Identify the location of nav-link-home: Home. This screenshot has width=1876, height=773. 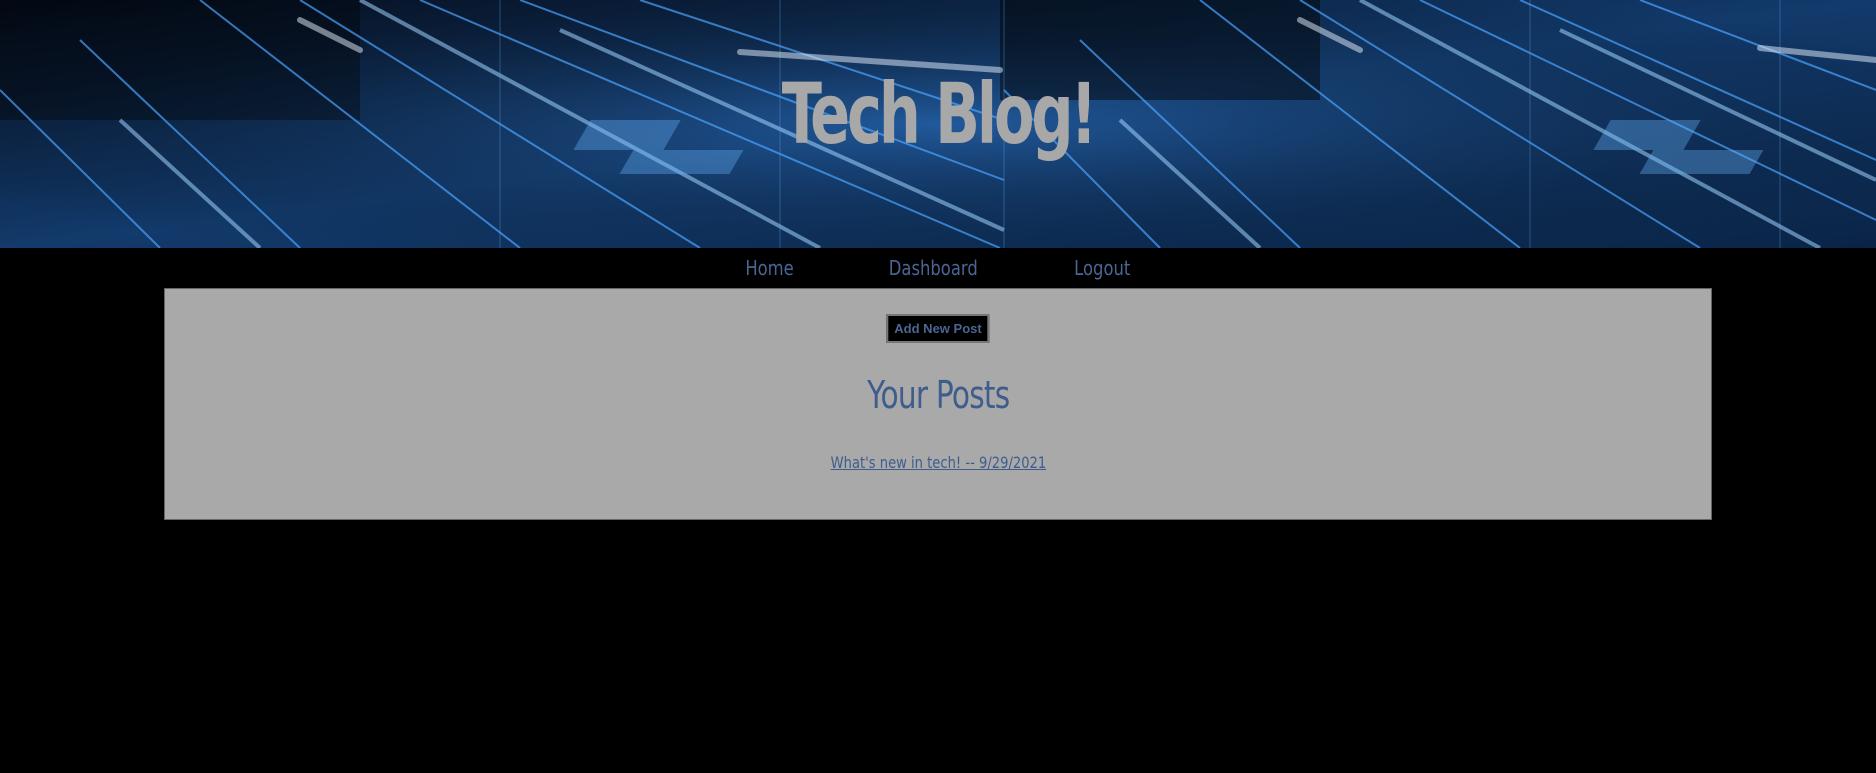
(769, 268).